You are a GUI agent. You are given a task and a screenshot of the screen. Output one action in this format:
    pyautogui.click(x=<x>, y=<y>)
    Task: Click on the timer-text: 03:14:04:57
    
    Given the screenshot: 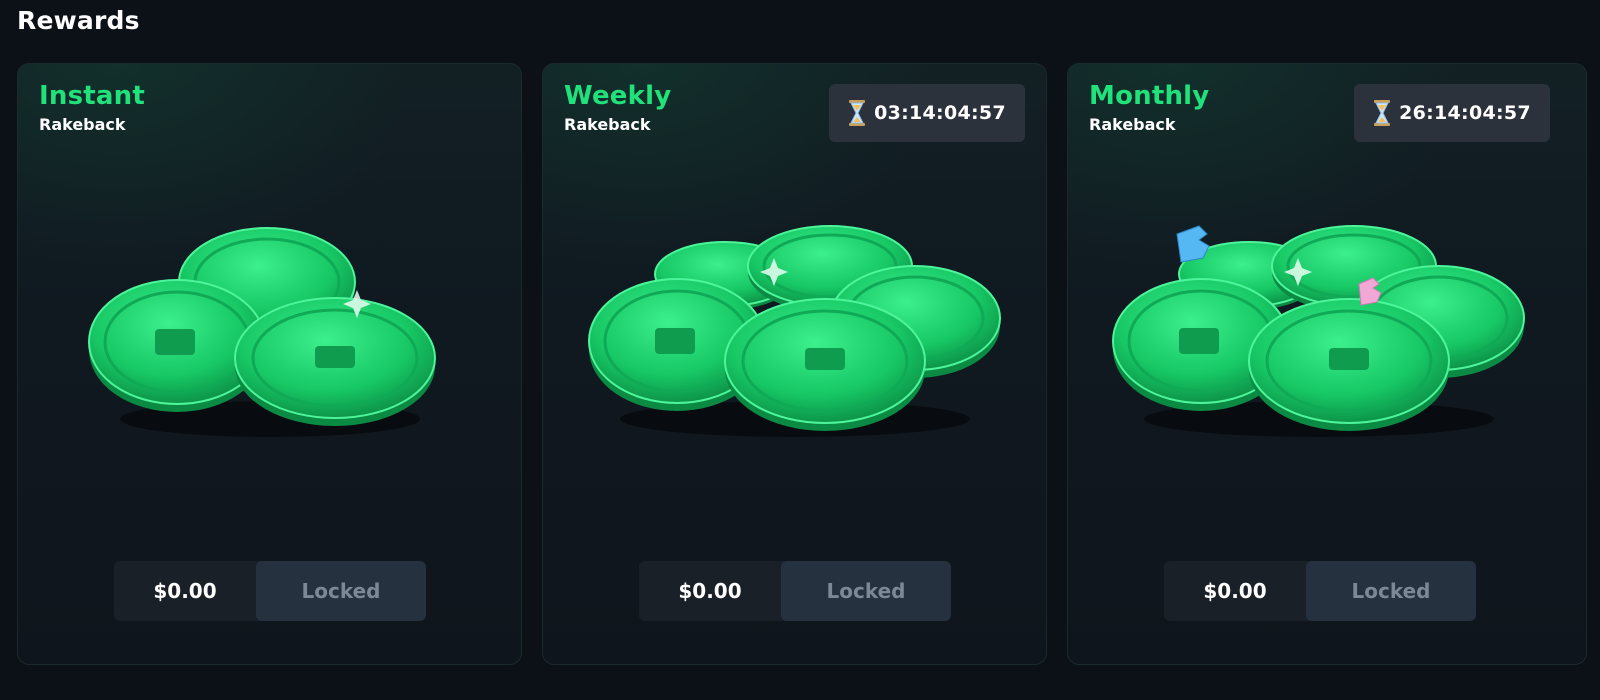 What is the action you would take?
    pyautogui.click(x=940, y=113)
    